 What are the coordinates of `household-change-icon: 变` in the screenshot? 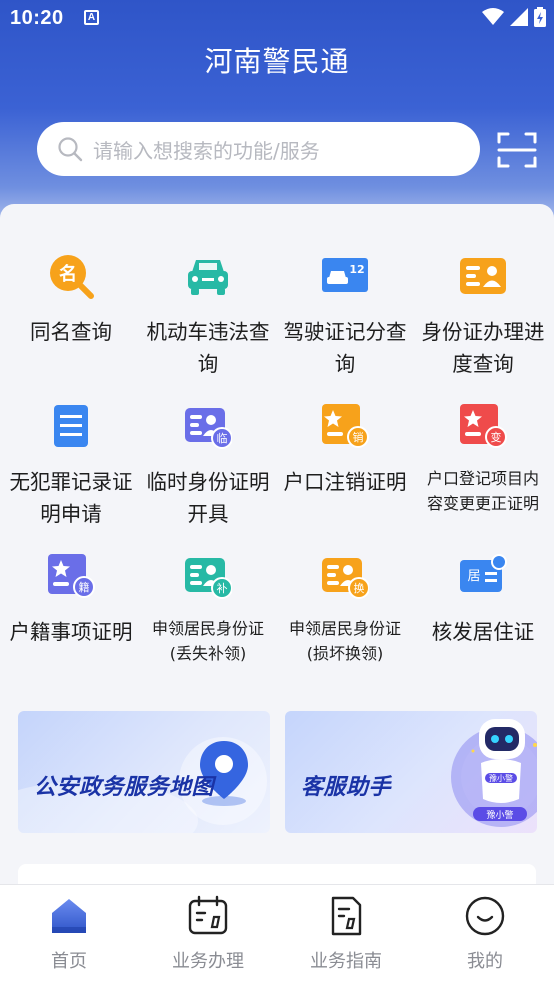 It's located at (483, 426).